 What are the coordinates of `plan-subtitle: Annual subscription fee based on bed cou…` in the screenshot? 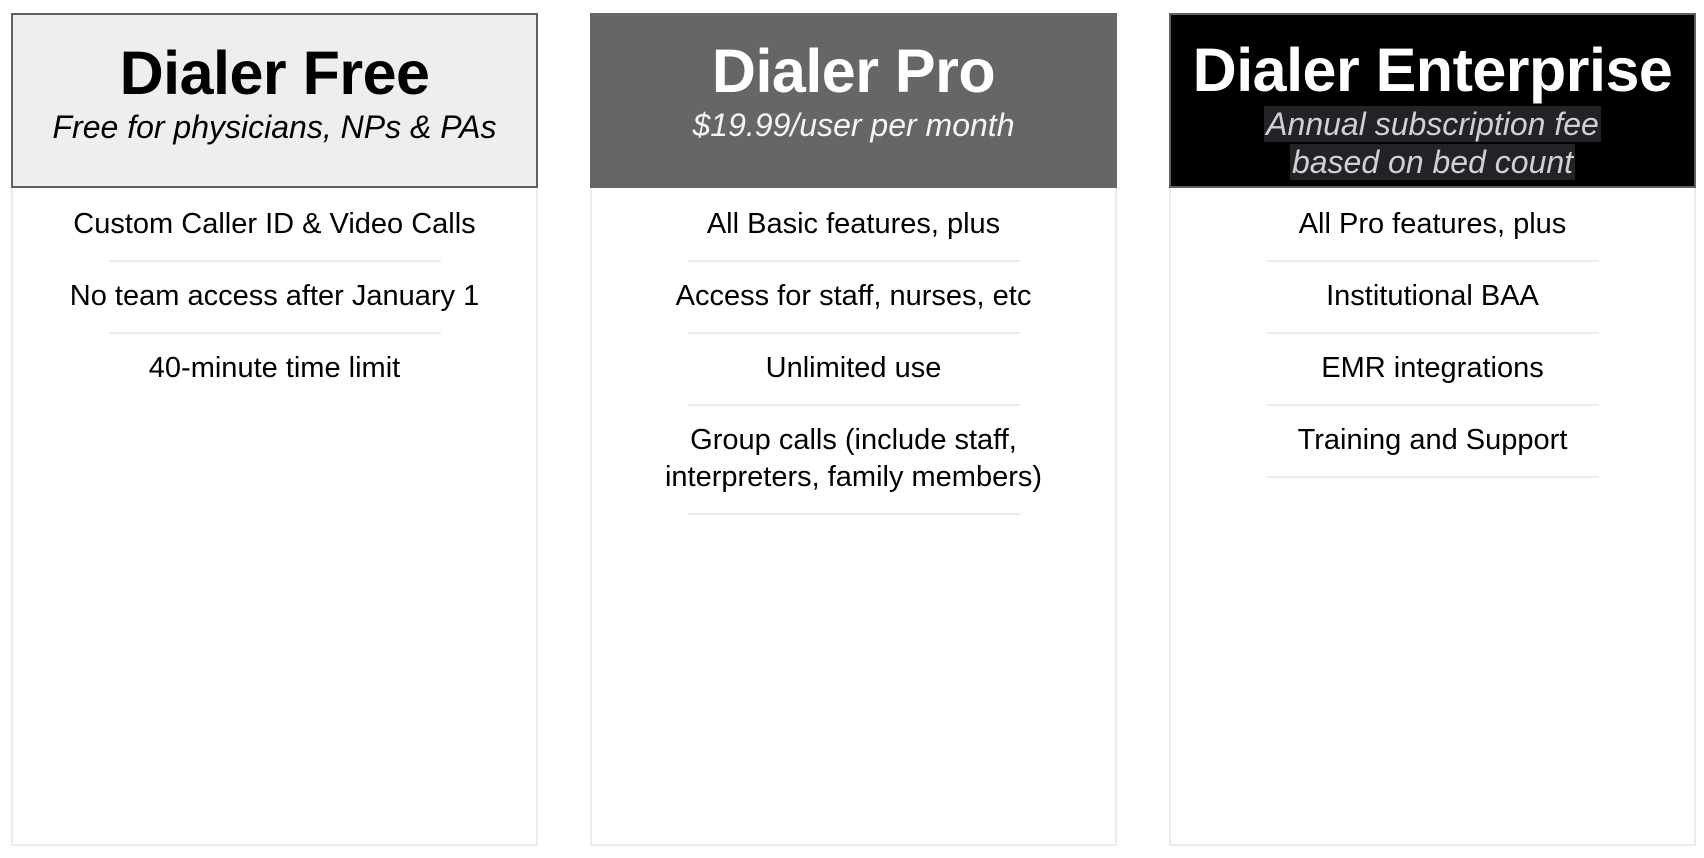 It's located at (1432, 143).